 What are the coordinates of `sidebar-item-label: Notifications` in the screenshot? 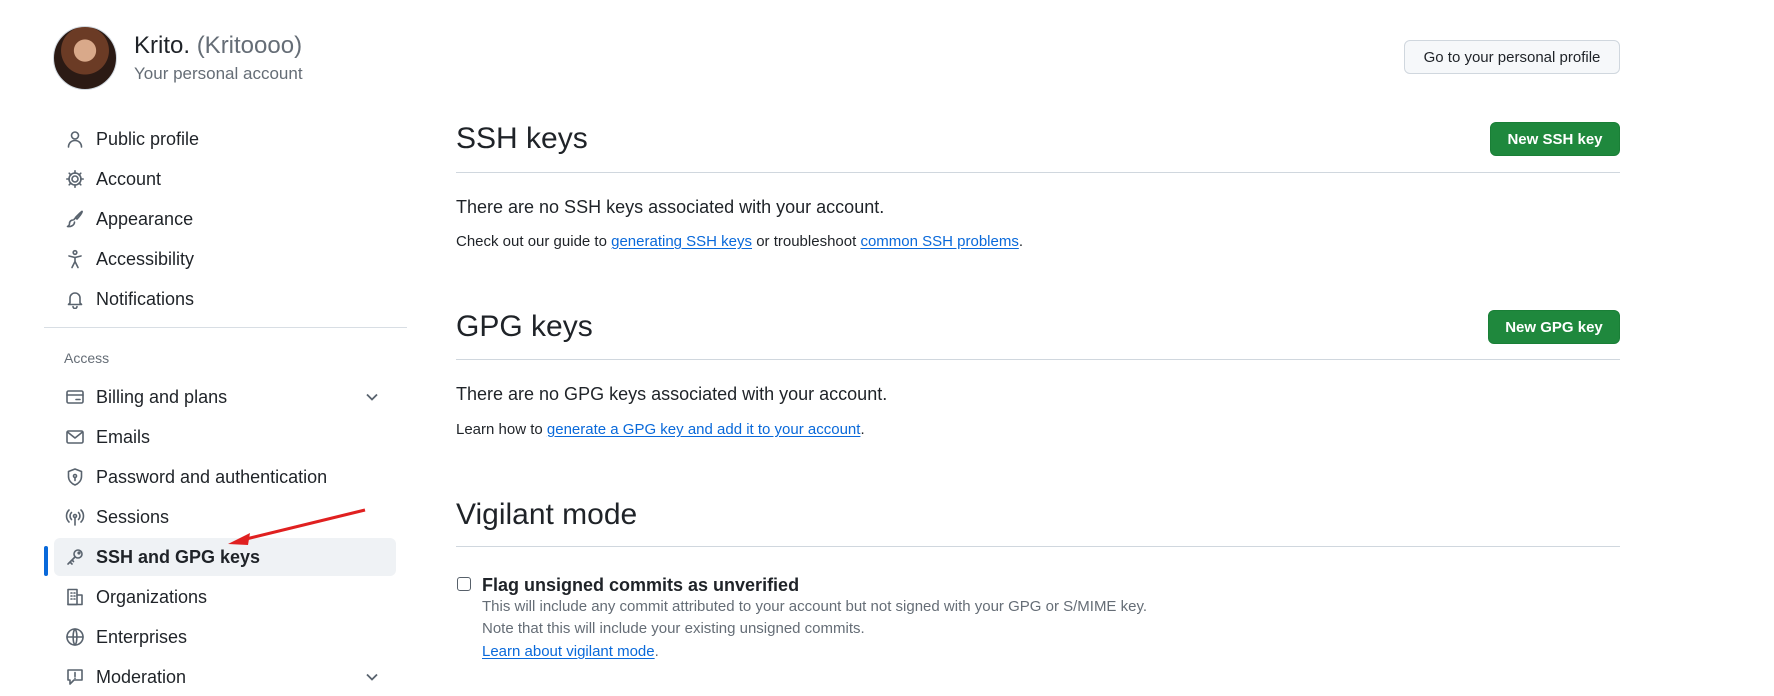 It's located at (145, 298).